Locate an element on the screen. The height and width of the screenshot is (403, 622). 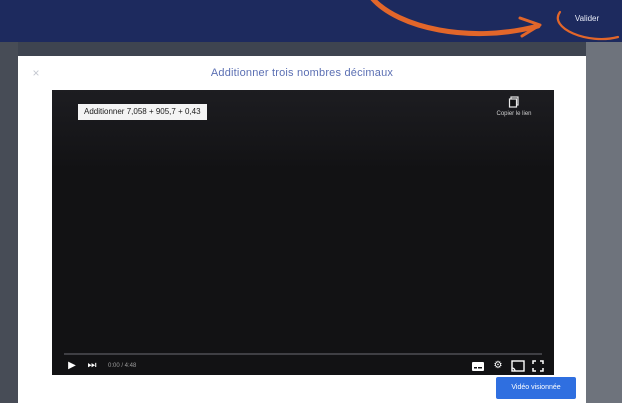
modal-footer: Vidéo visionnée is located at coordinates (302, 389).